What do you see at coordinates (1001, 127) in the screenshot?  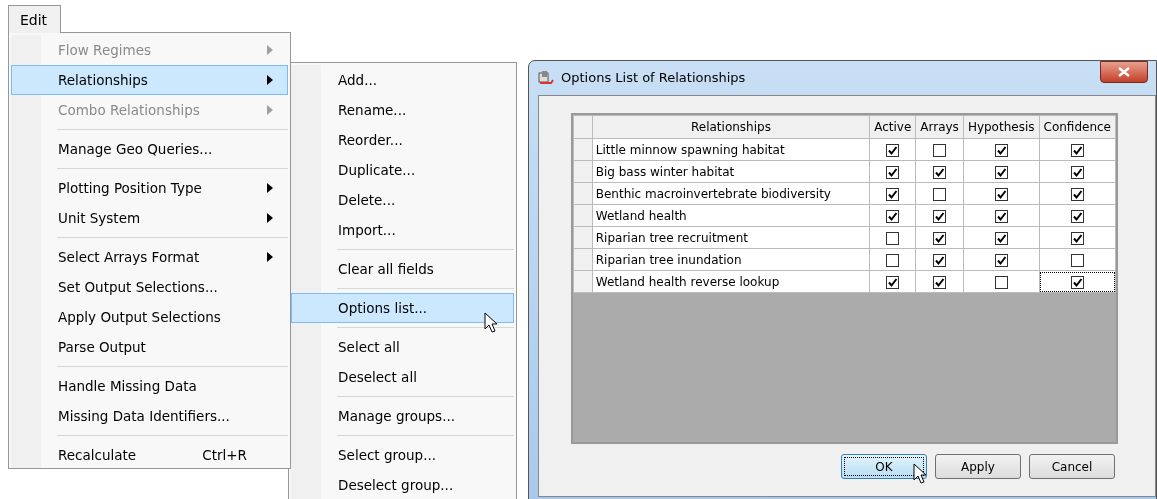 I see `column-header: Hypothesis` at bounding box center [1001, 127].